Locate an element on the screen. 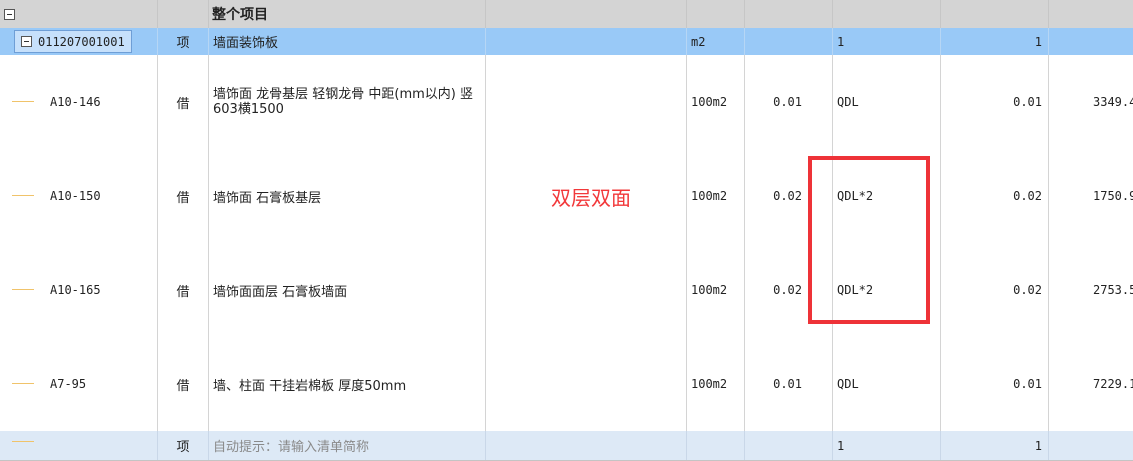 Image resolution: width=1133 pixels, height=461 pixels. bill-content-cell is located at coordinates (789, 41).